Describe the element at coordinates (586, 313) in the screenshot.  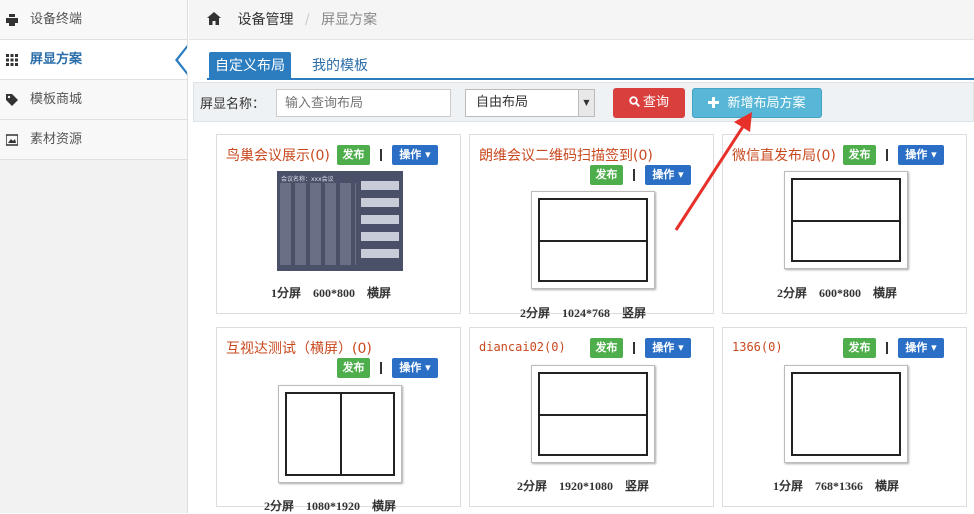
I see `resolution: 1024*768` at that location.